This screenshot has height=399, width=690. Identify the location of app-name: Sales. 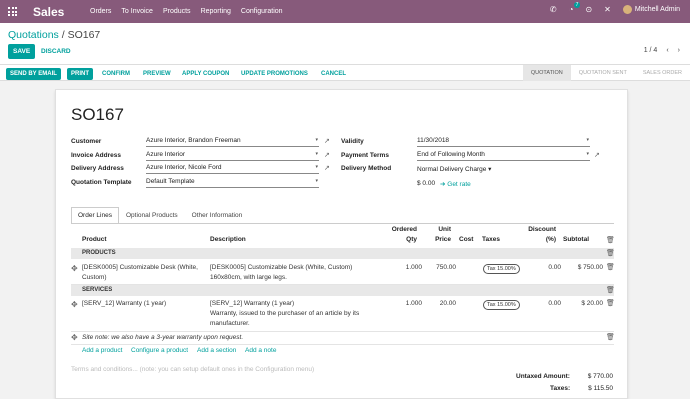
(48, 12).